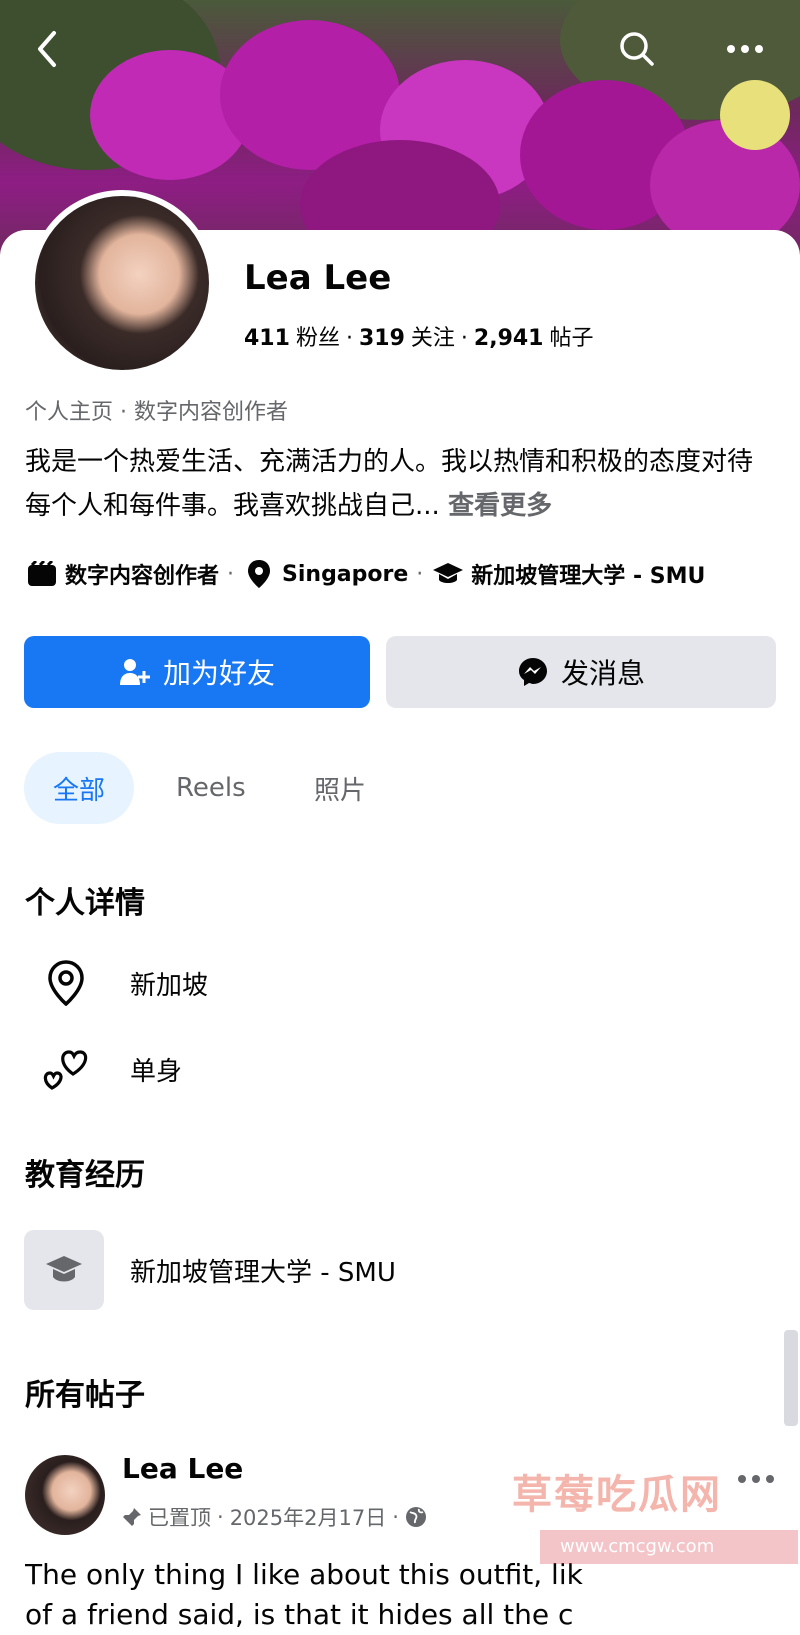  I want to click on post-more-button, so click(756, 1479).